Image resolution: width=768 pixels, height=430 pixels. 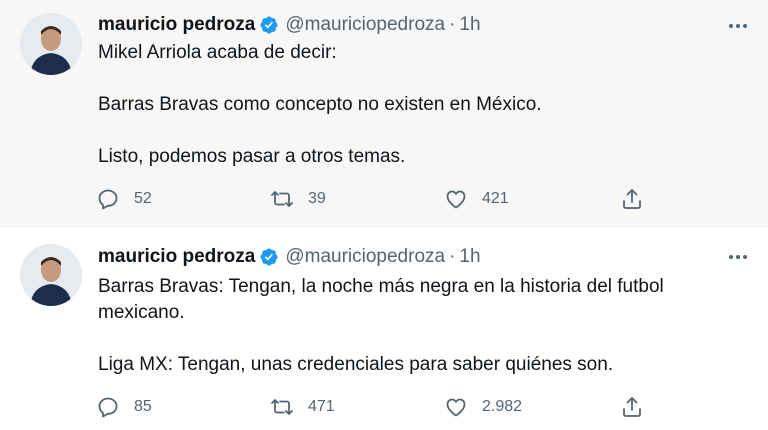 What do you see at coordinates (317, 198) in the screenshot?
I see `retweet-count: 39` at bounding box center [317, 198].